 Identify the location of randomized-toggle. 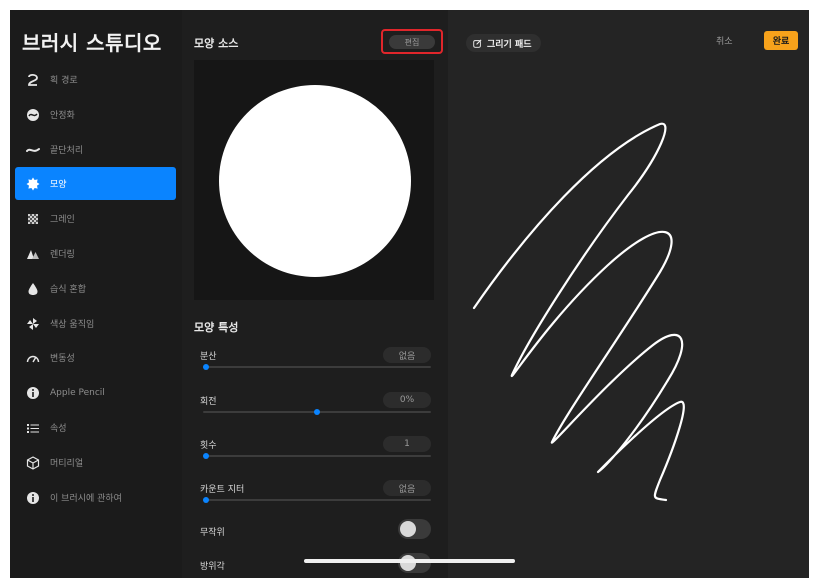
(414, 529).